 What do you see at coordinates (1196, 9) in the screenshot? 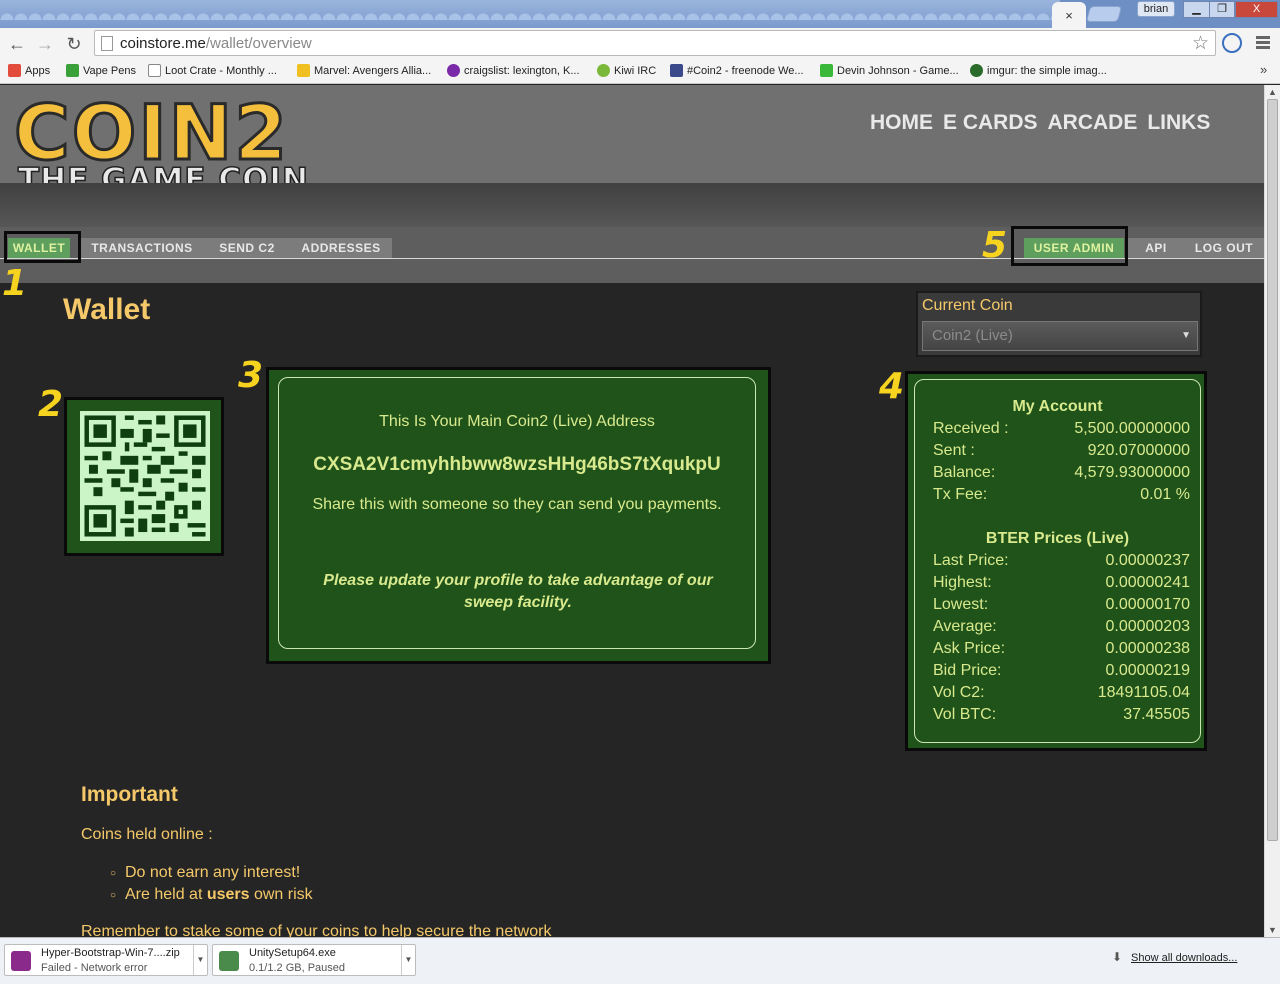
I see `minimize-button: ▁` at bounding box center [1196, 9].